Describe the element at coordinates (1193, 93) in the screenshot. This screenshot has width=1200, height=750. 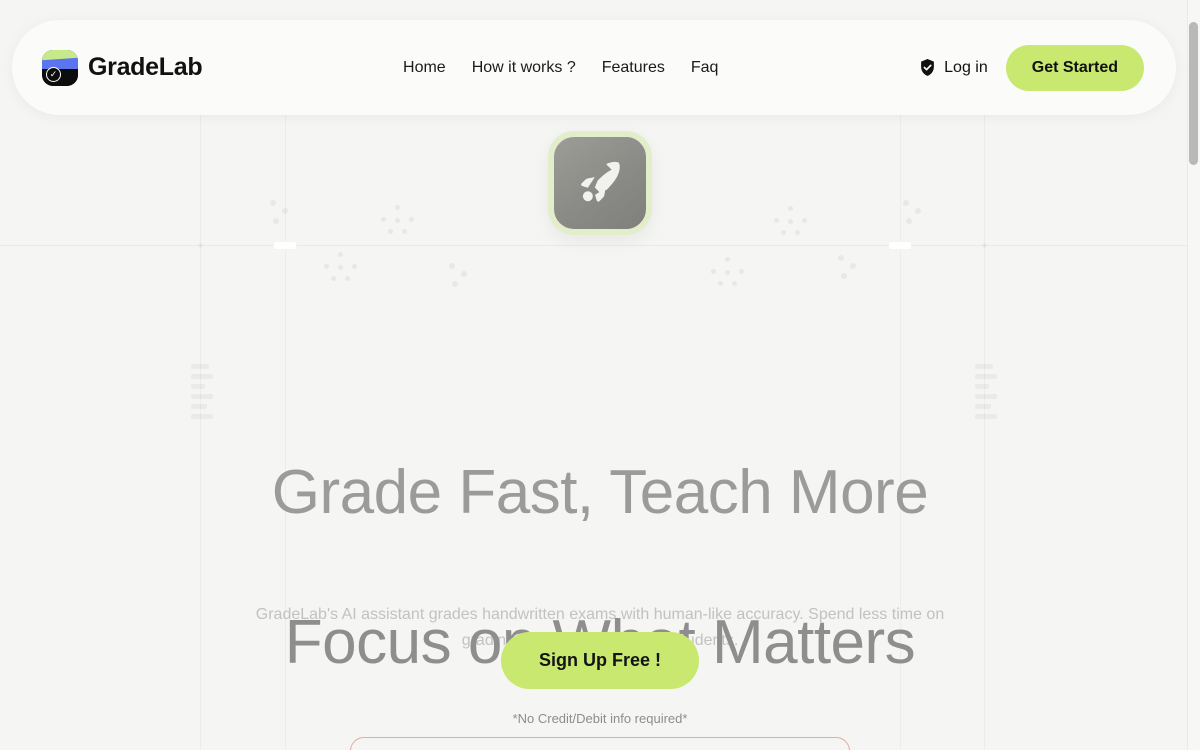
I see `page-scrollbar-thumb` at that location.